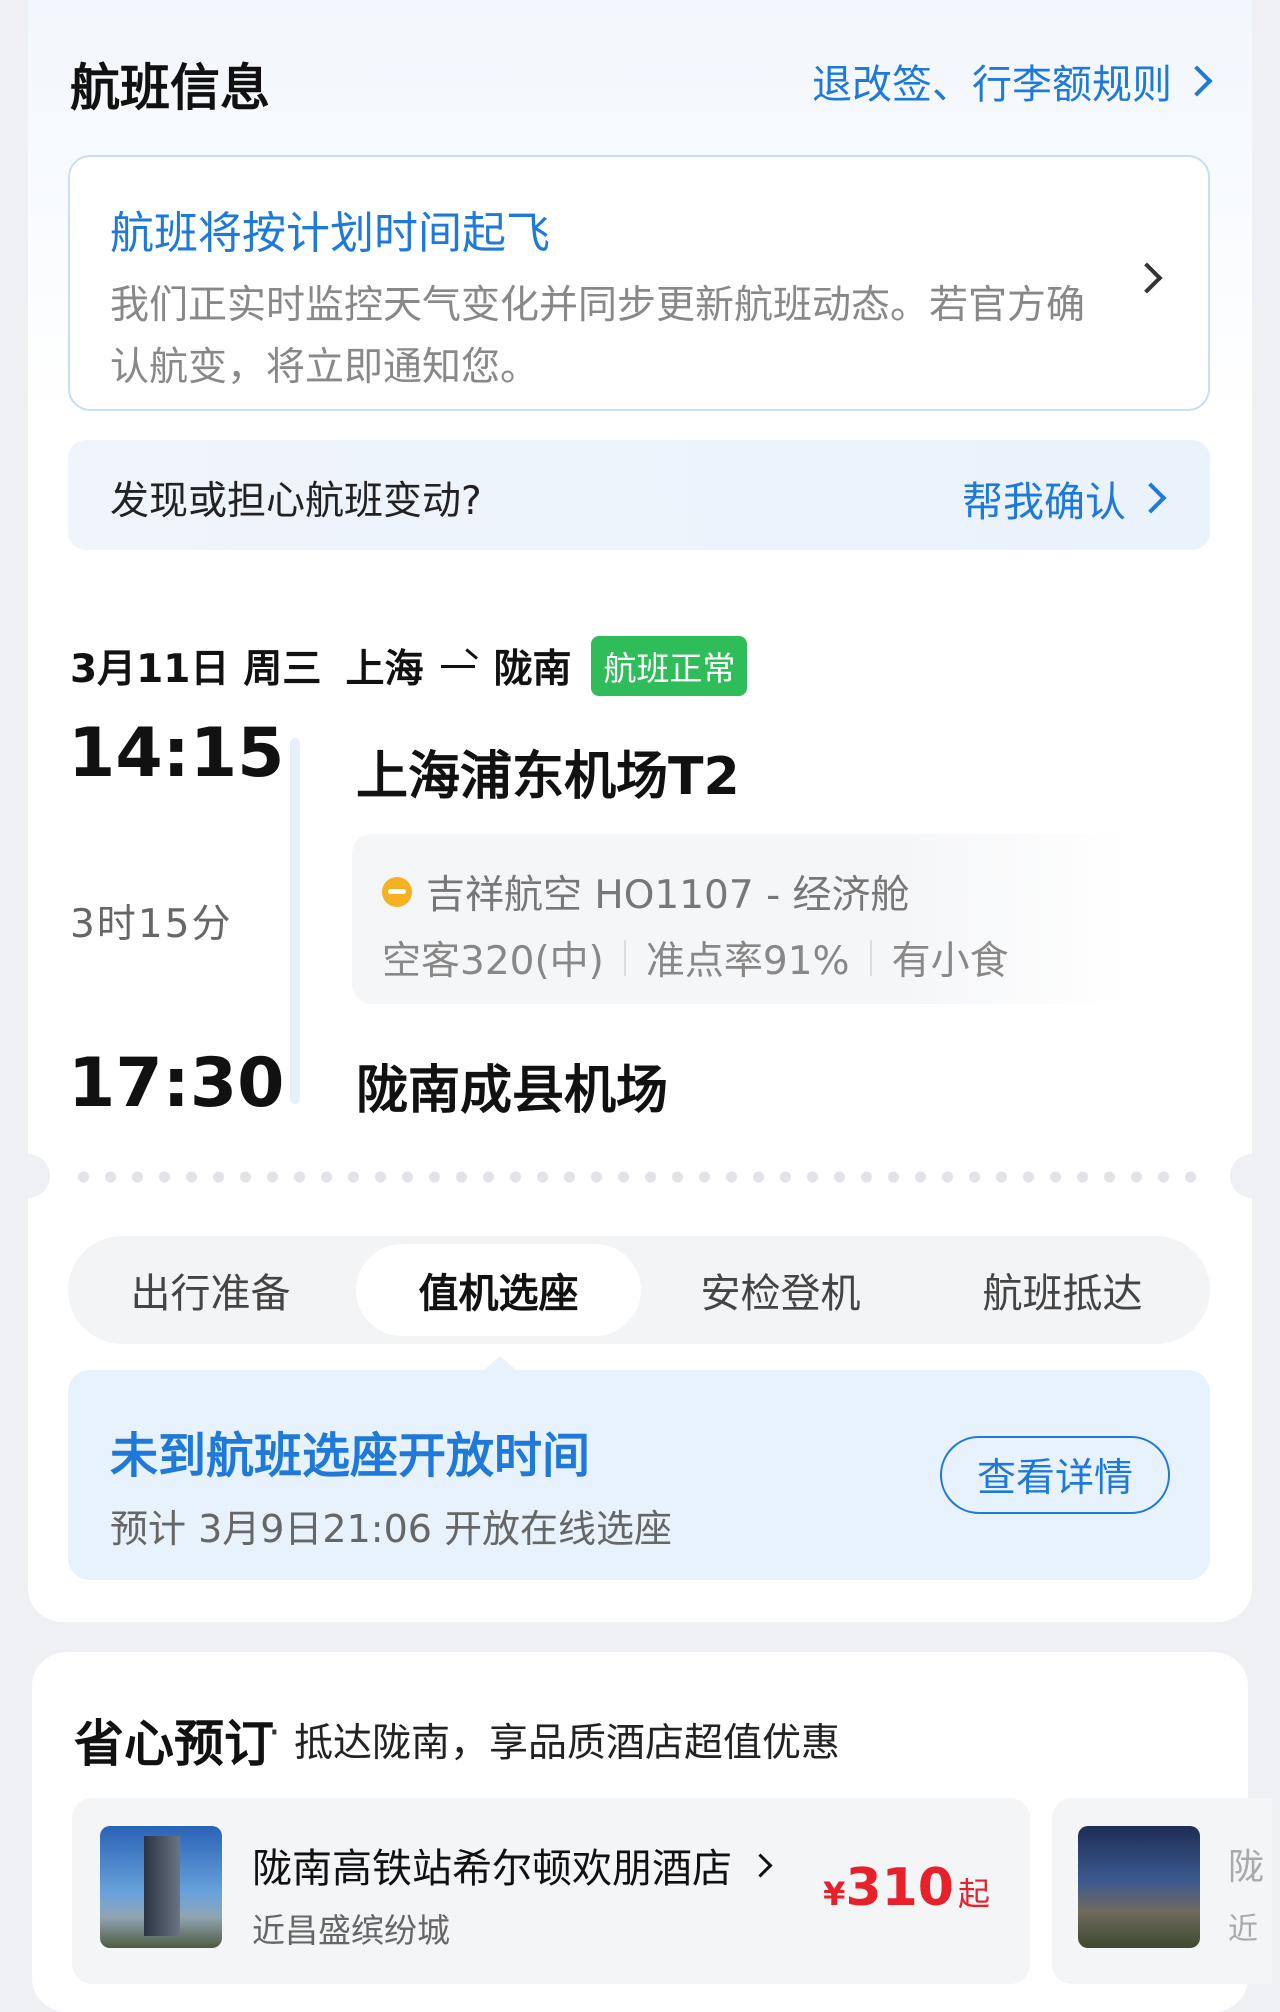 The height and width of the screenshot is (2012, 1280). I want to click on status-badge: 航班正常, so click(669, 666).